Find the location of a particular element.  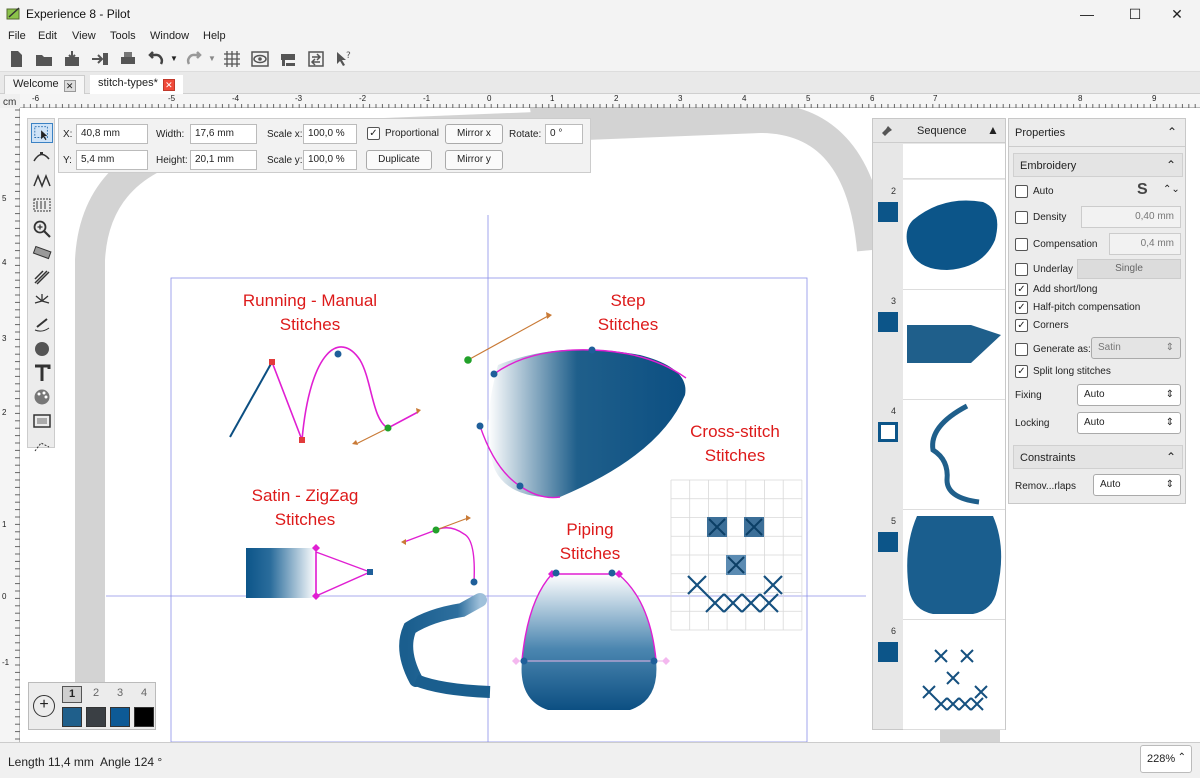

sequence-item: 4 is located at coordinates (939, 455).